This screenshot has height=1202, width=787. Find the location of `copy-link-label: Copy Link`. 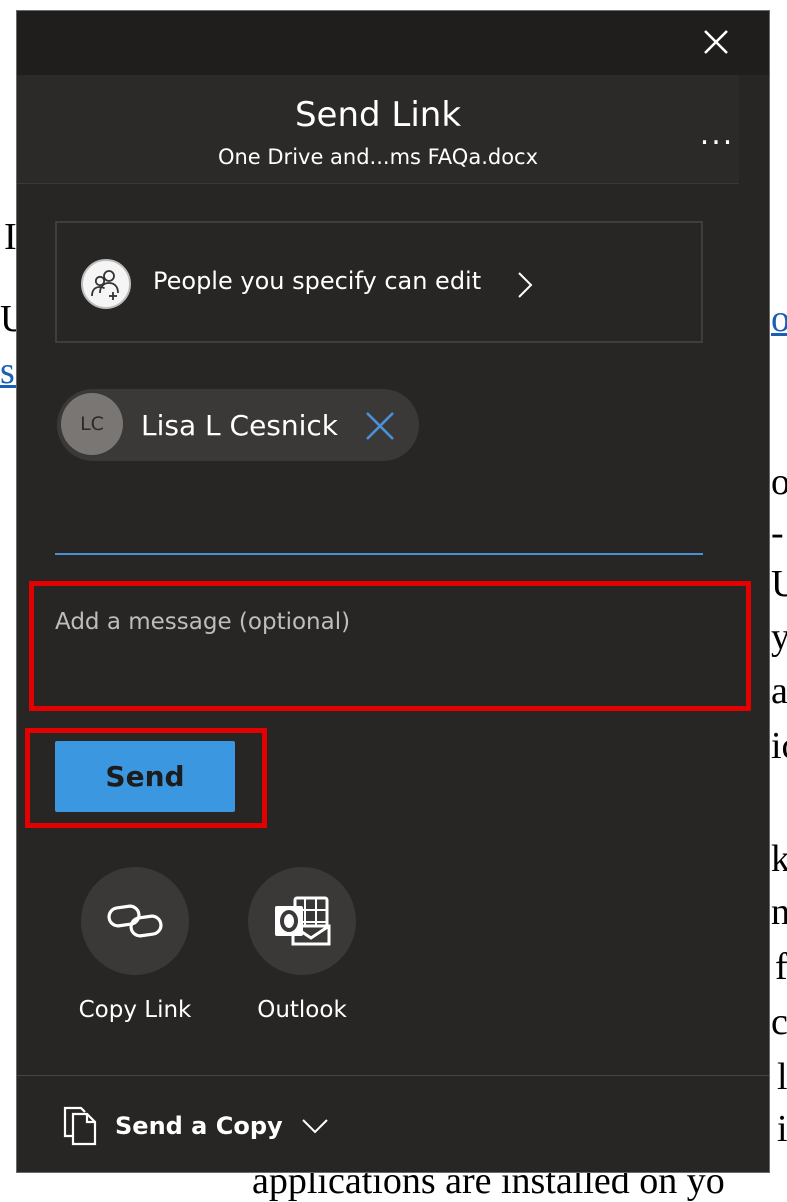

copy-link-label: Copy Link is located at coordinates (135, 1010).